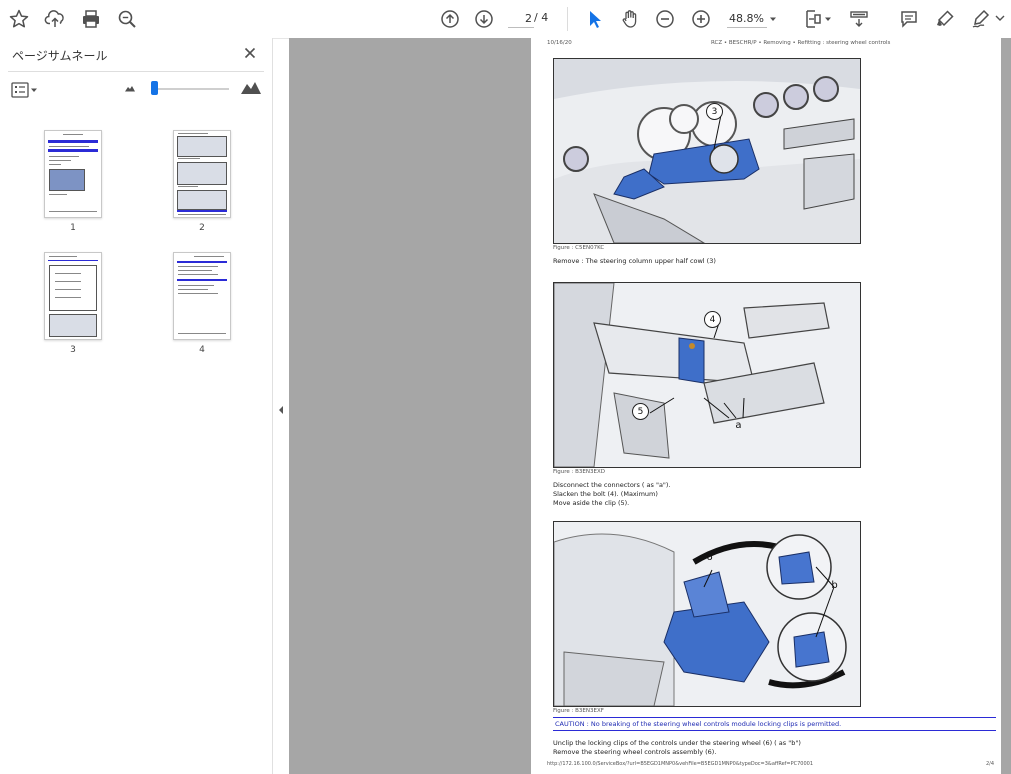 Image resolution: width=1011 pixels, height=774 pixels. Describe the element at coordinates (747, 18) in the screenshot. I see `zoom-level-input` at that location.